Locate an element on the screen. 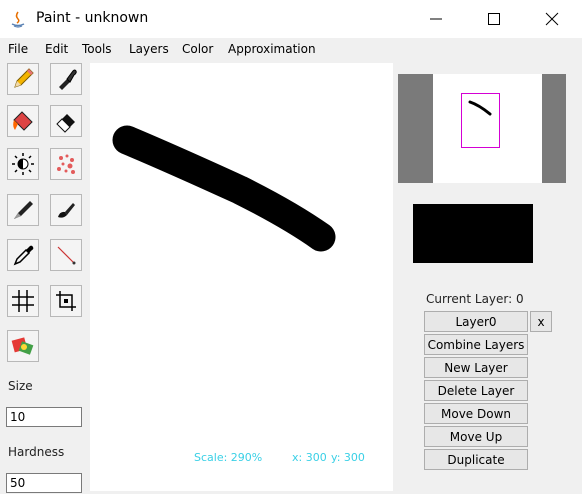 The image size is (582, 494). size-label: Size is located at coordinates (20, 386).